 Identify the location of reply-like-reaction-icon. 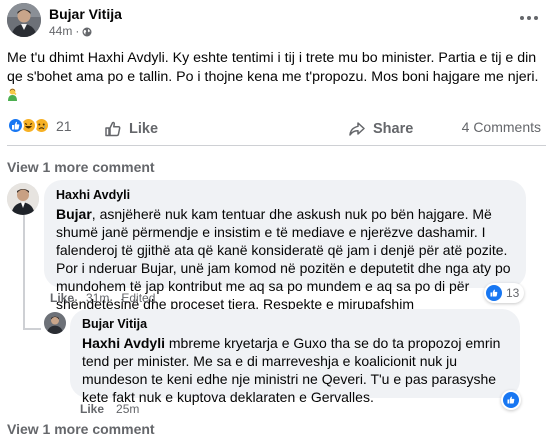
(511, 400).